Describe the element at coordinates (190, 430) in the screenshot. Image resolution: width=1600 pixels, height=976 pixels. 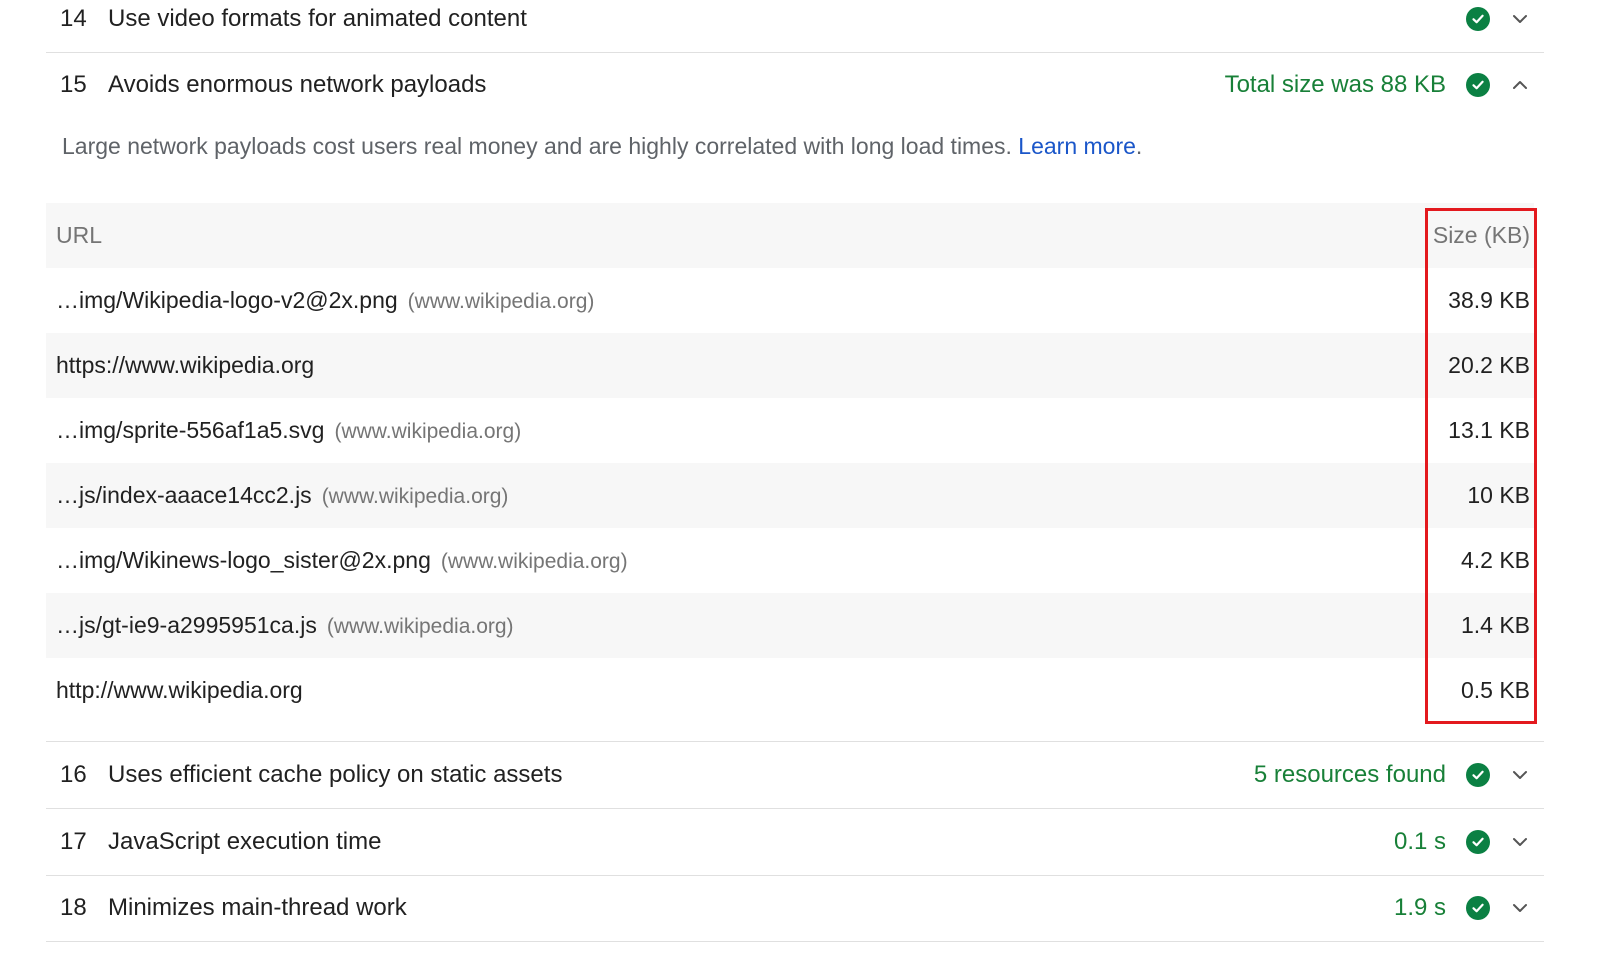
I see `url-path: …img/sprite-556af1a5.svg` at that location.